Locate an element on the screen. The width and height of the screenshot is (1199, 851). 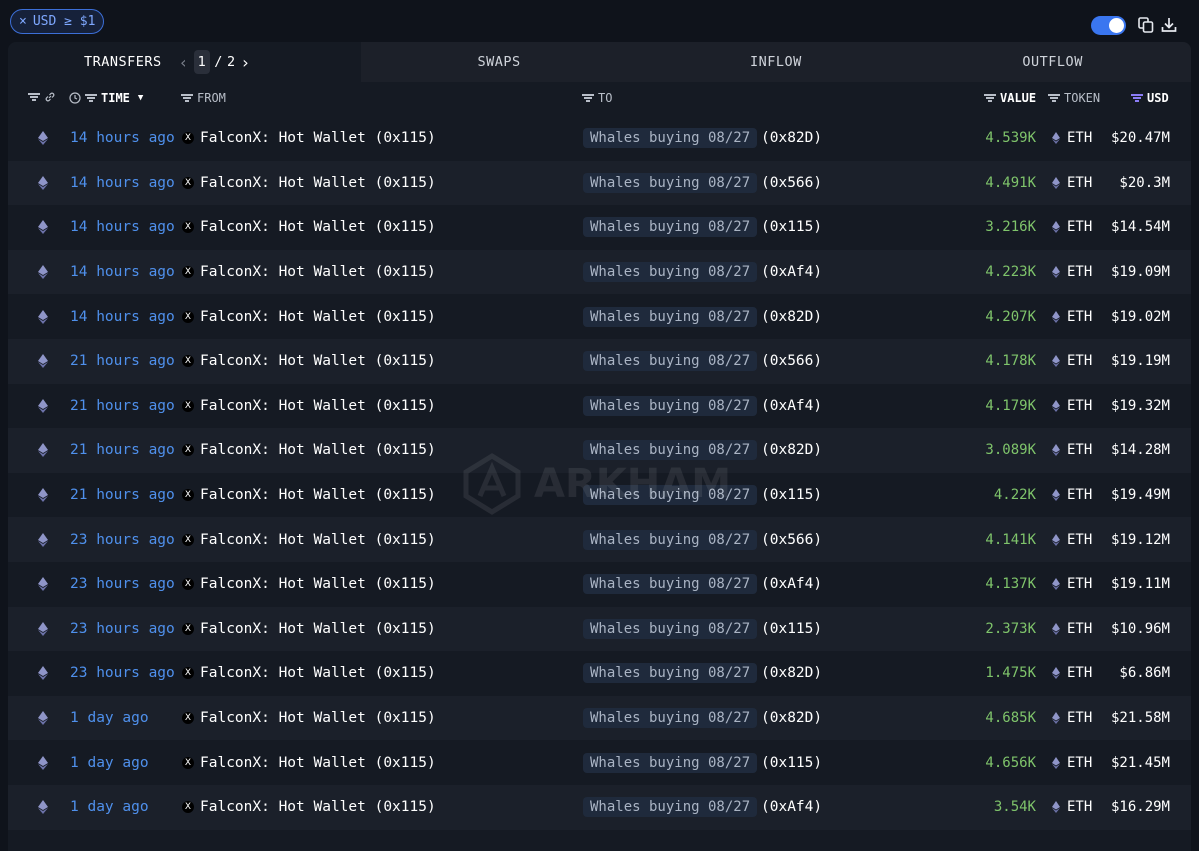
value-column-header: VALUE is located at coordinates (1010, 98).